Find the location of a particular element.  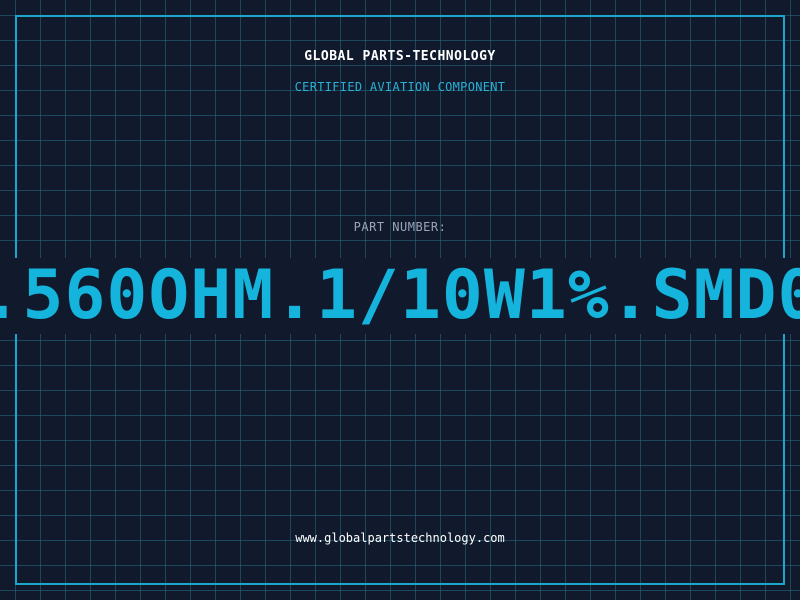

part-number-value: RES.560OHM.1/10W1%.SMD0603 is located at coordinates (400, 296).